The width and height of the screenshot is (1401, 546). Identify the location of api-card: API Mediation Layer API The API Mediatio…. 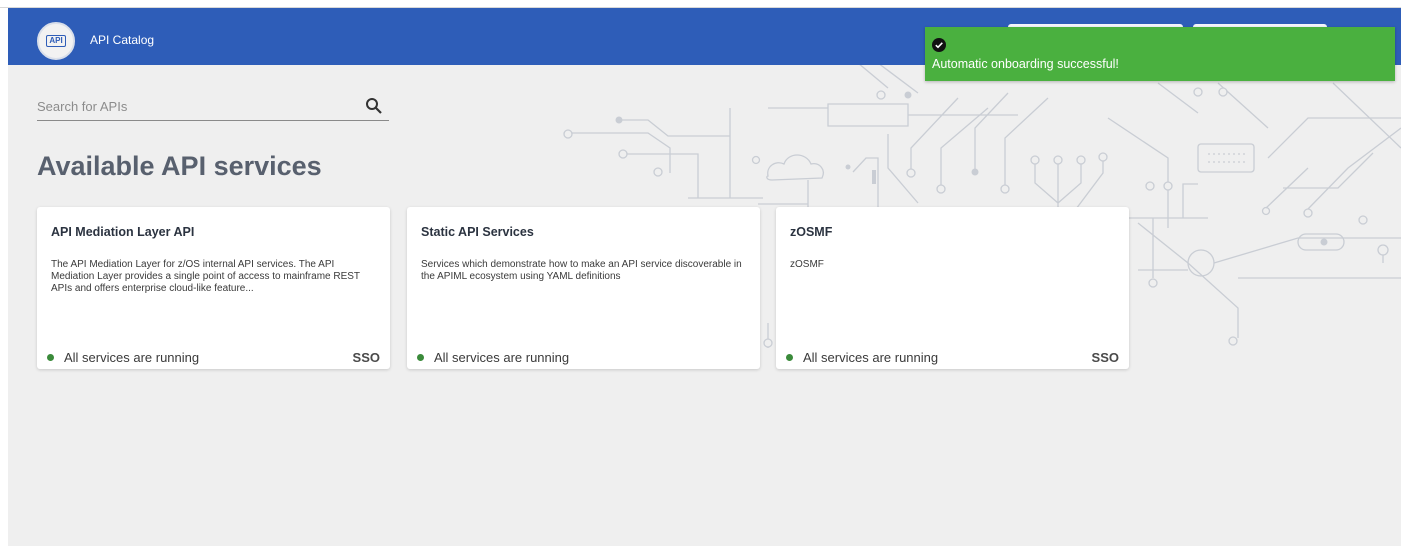
(213, 288).